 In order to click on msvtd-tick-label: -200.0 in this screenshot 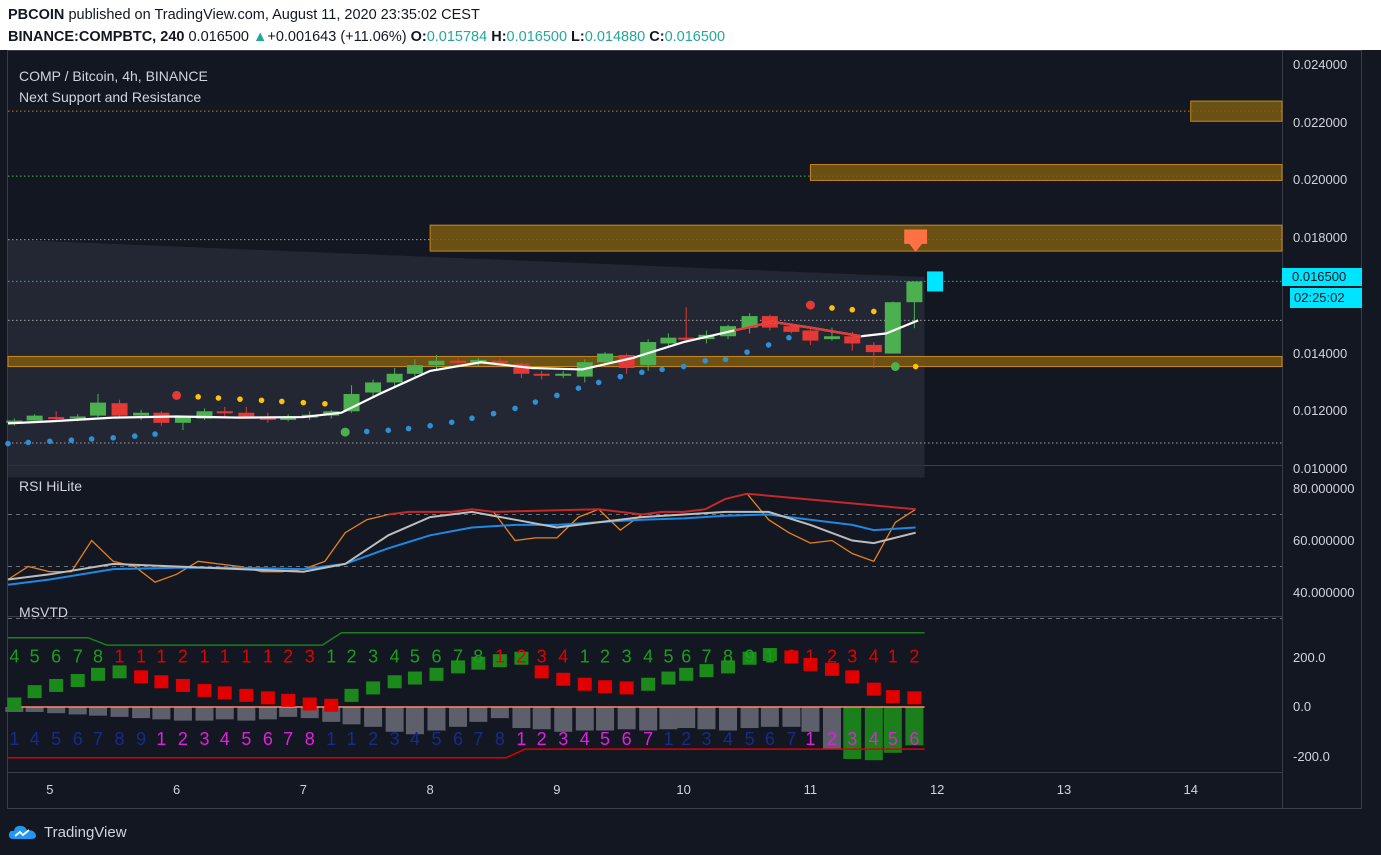, I will do `click(1311, 756)`.